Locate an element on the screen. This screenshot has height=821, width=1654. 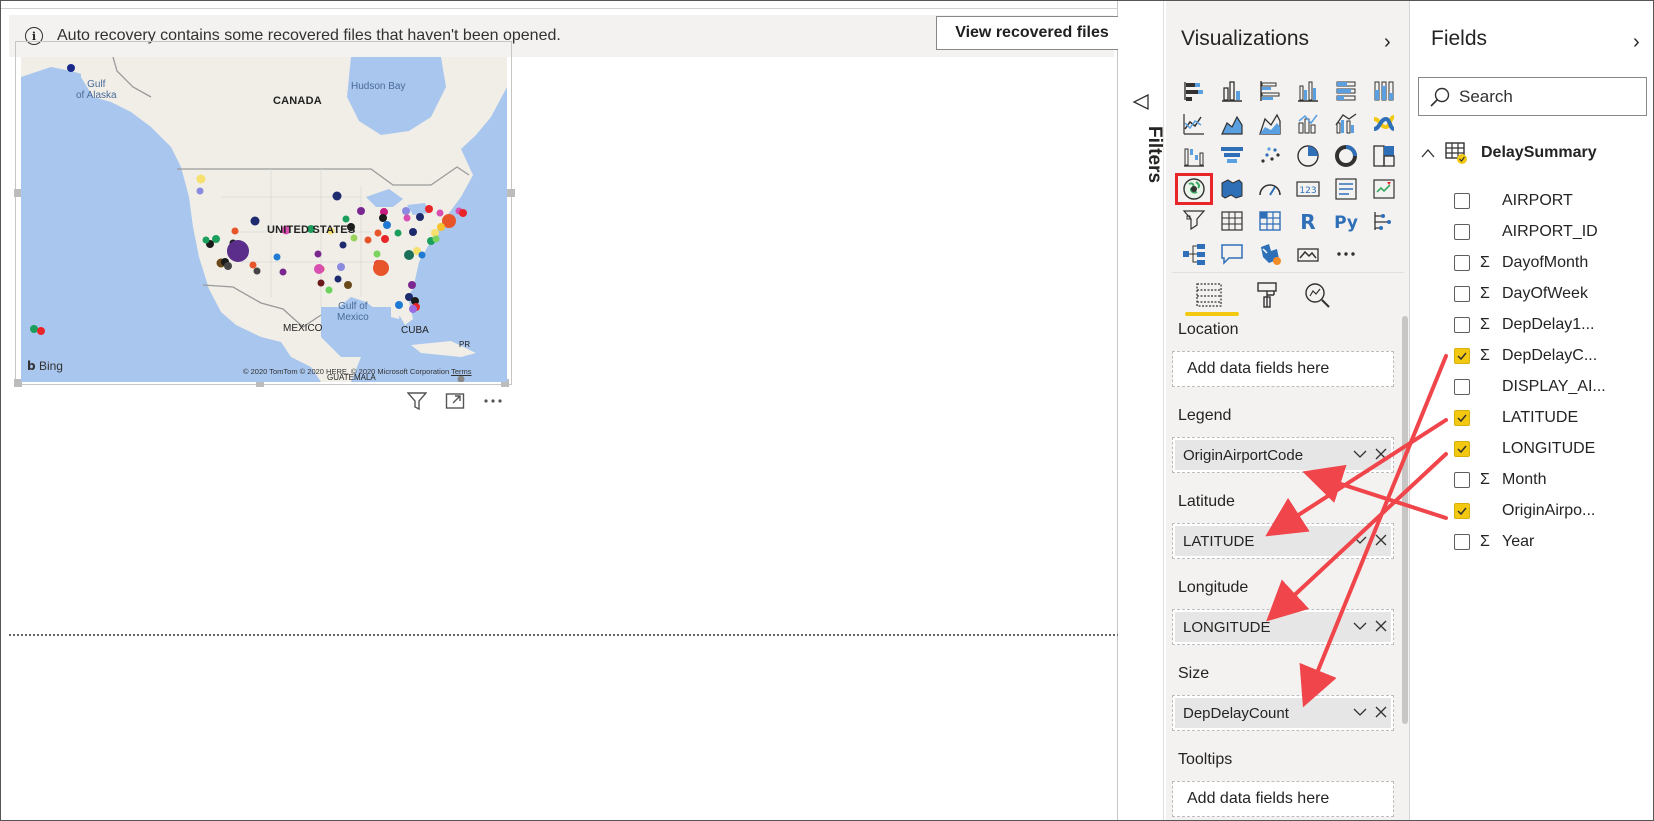
wells-scrollbar is located at coordinates (1405, 520).